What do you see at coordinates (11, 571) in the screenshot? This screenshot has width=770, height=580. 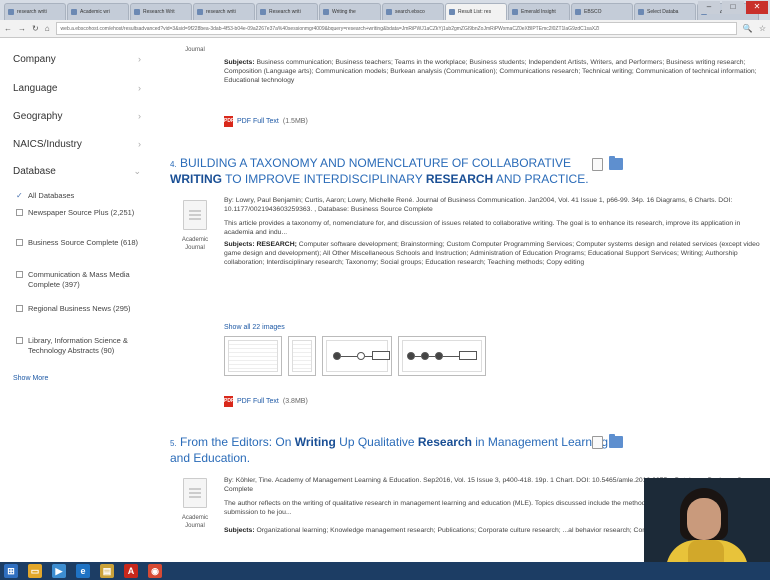 I see `start-icon: ⊞` at bounding box center [11, 571].